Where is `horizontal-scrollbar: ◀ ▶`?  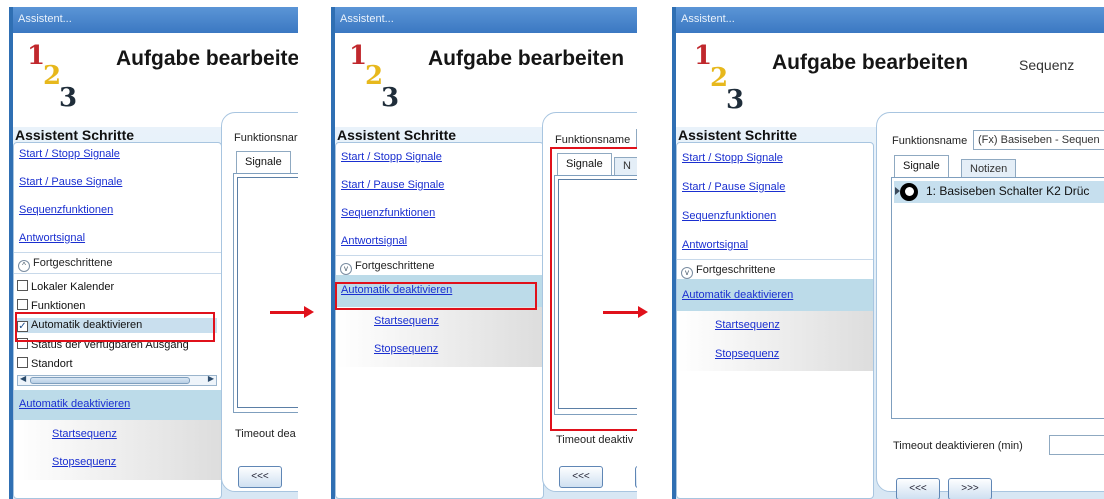 horizontal-scrollbar: ◀ ▶ is located at coordinates (117, 380).